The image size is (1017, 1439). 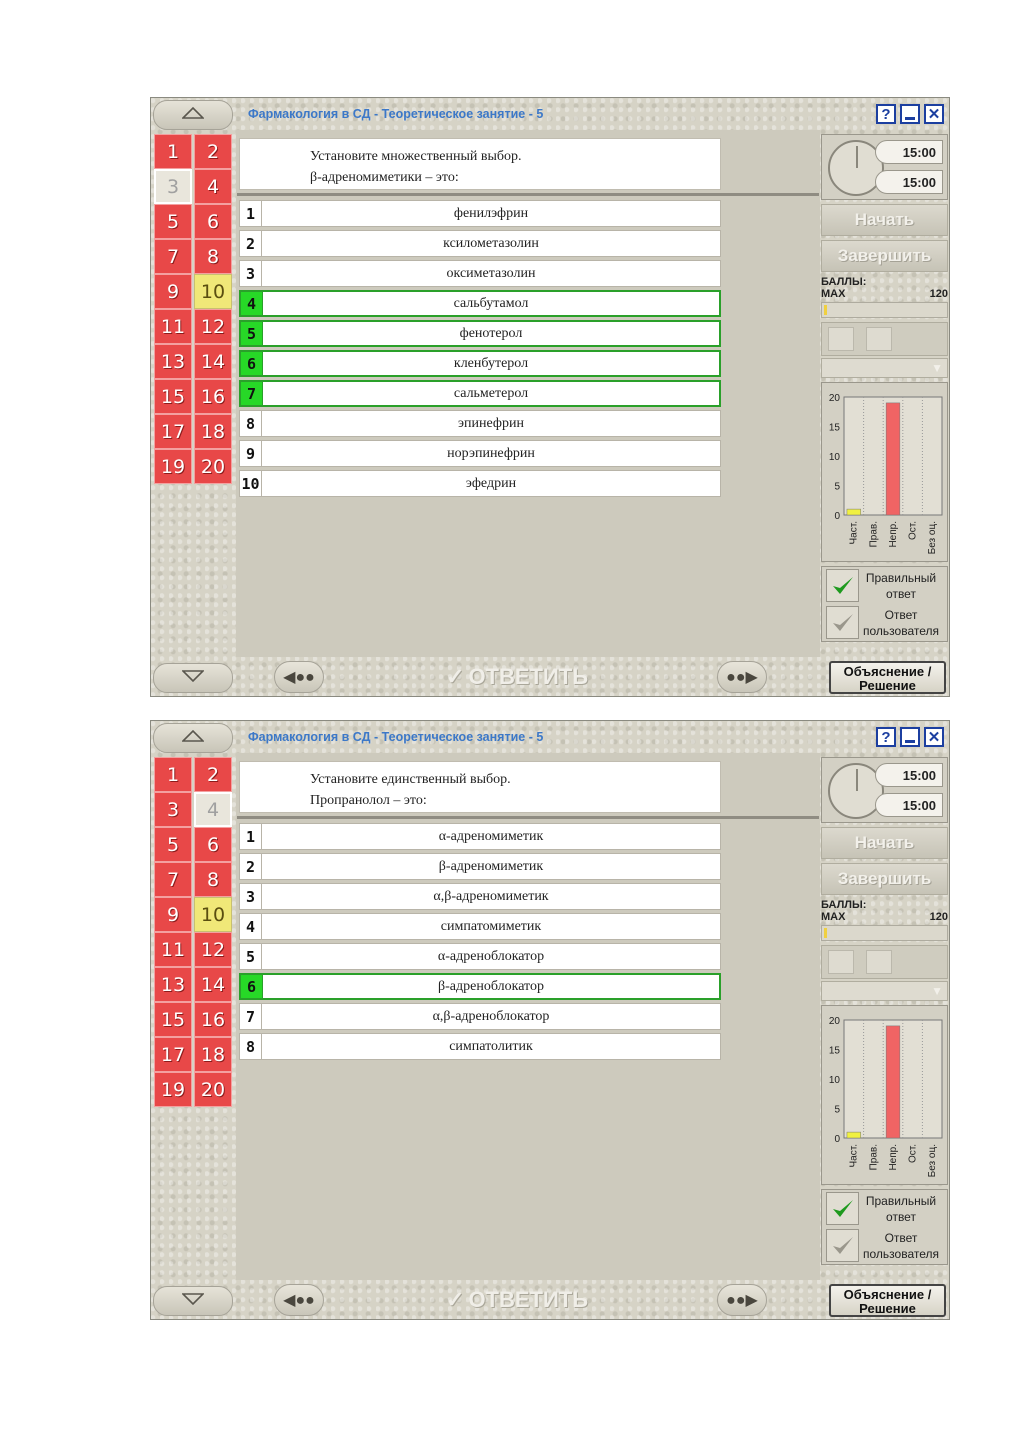 What do you see at coordinates (480, 836) in the screenshot?
I see `answer-option: 1 α-адреномиметик` at bounding box center [480, 836].